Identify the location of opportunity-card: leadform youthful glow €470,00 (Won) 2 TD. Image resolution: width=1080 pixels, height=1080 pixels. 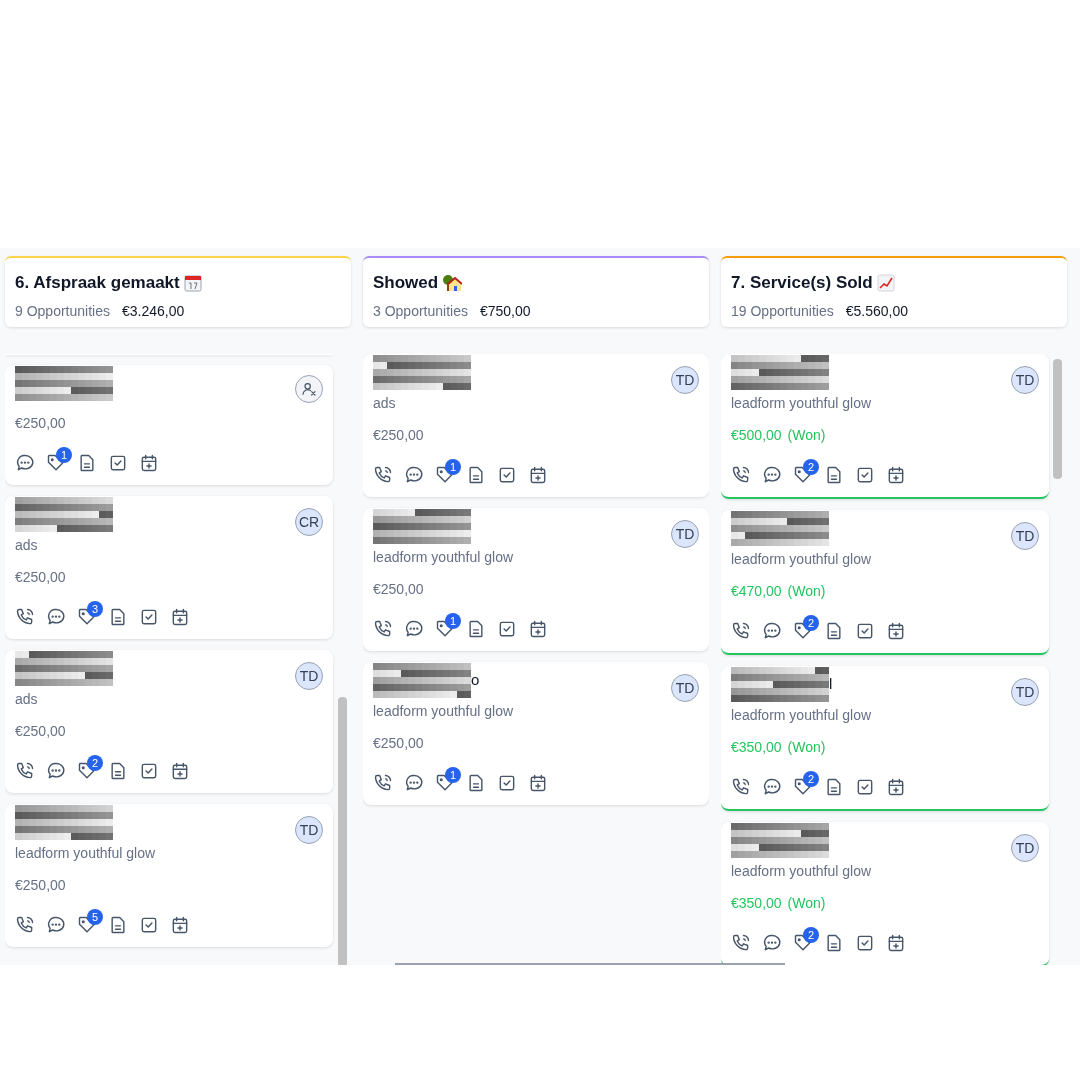
(885, 582).